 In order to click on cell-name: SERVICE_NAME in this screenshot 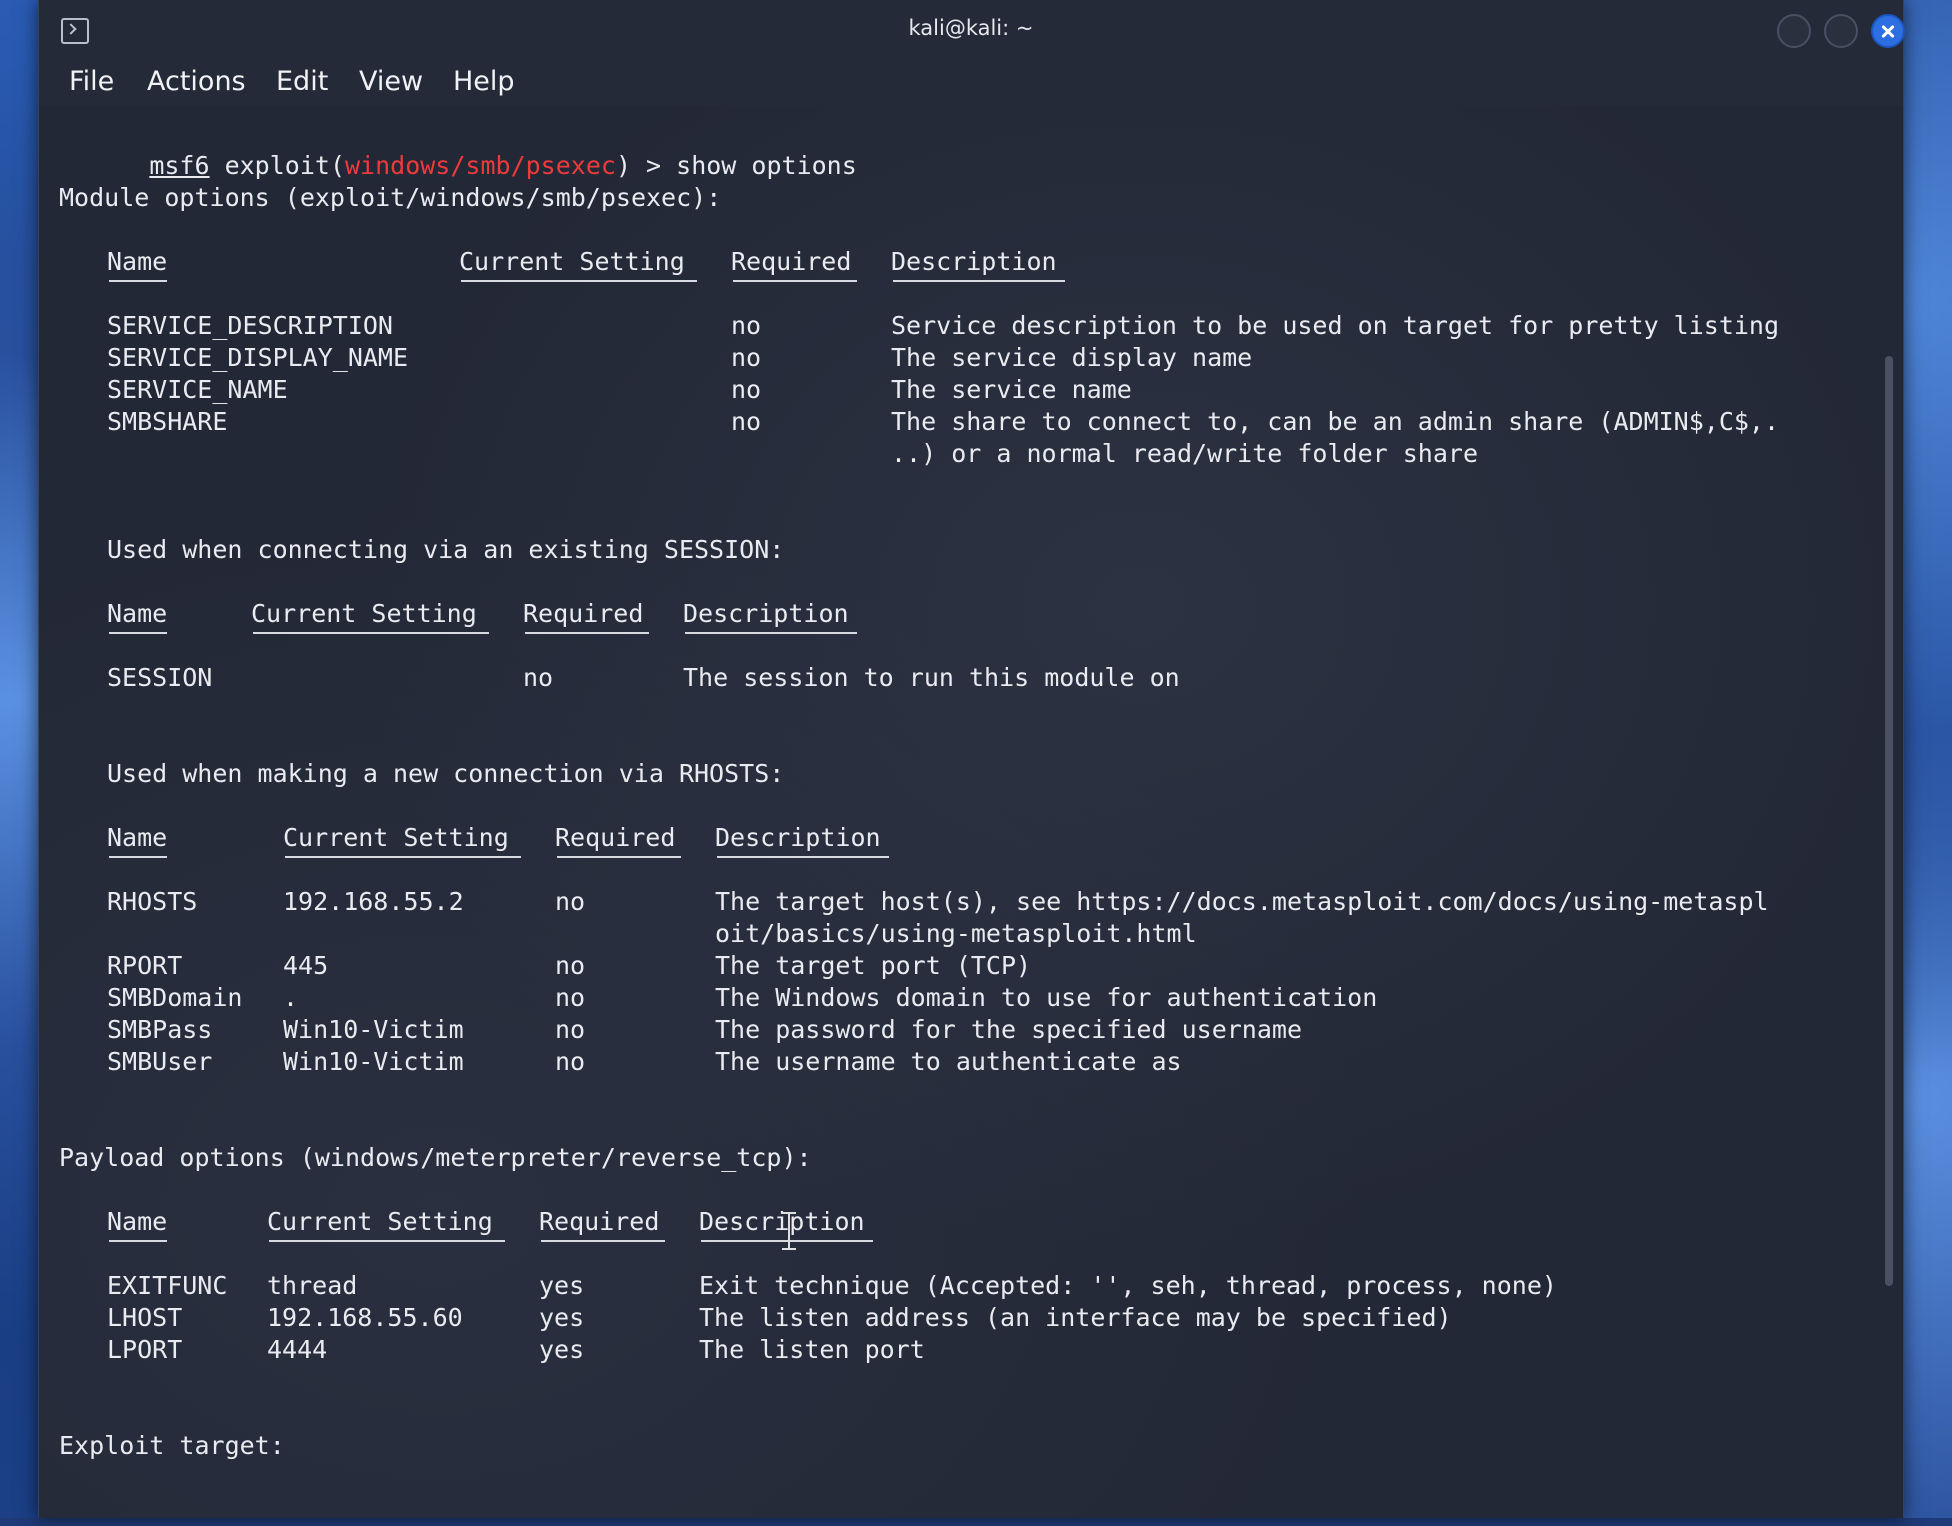, I will do `click(197, 389)`.